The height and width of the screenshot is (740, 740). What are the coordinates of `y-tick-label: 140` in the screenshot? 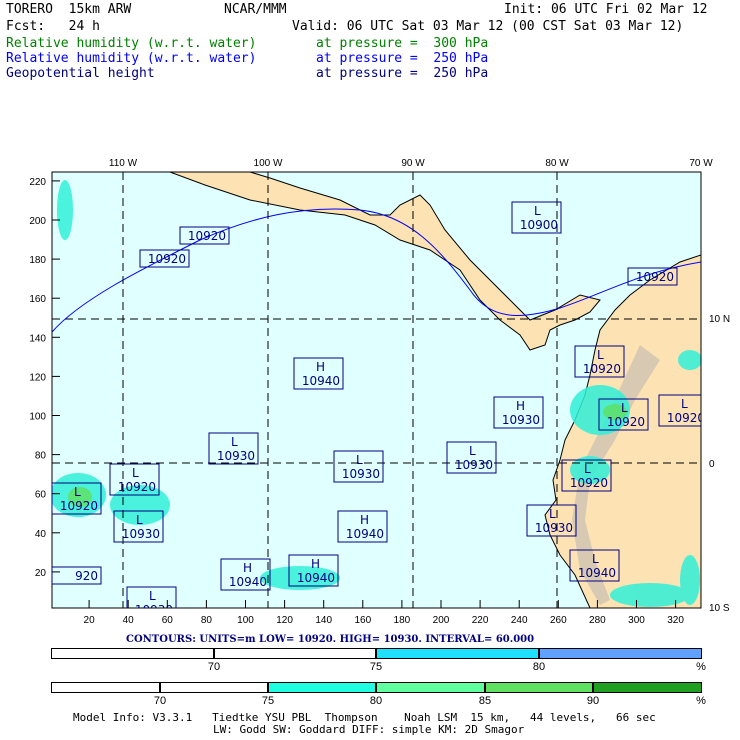 It's located at (37, 338).